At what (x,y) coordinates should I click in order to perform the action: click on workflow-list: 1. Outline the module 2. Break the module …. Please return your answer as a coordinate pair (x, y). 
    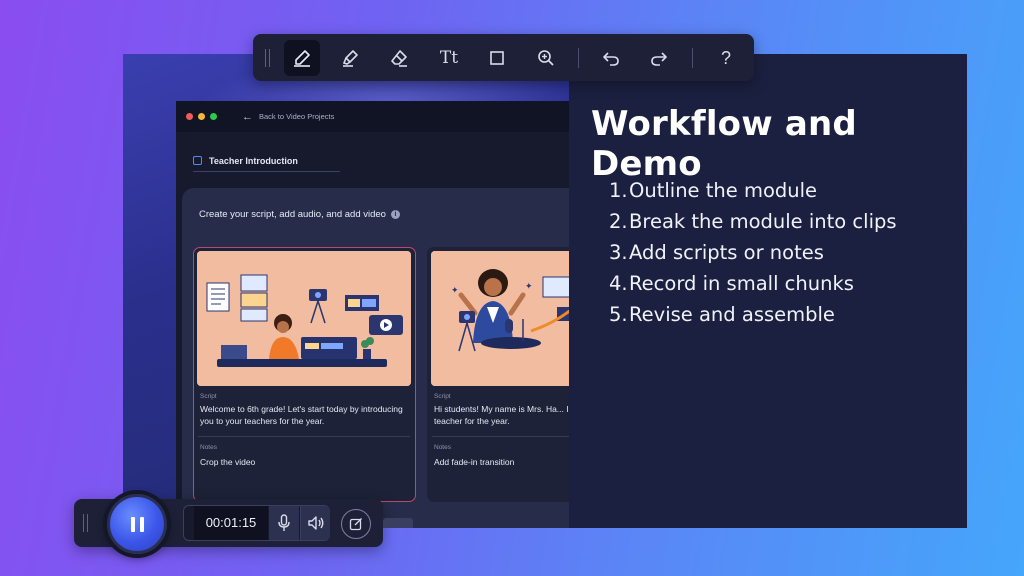
    Looking at the image, I should click on (753, 252).